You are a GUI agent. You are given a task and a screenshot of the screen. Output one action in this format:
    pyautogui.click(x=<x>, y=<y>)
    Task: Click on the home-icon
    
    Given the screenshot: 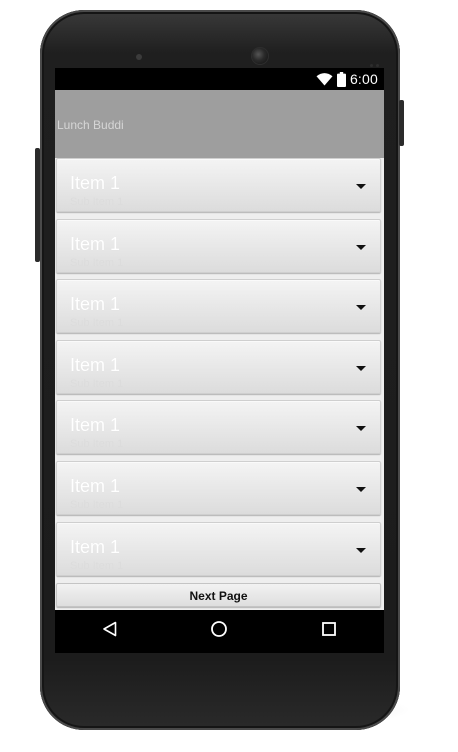 What is the action you would take?
    pyautogui.click(x=219, y=631)
    